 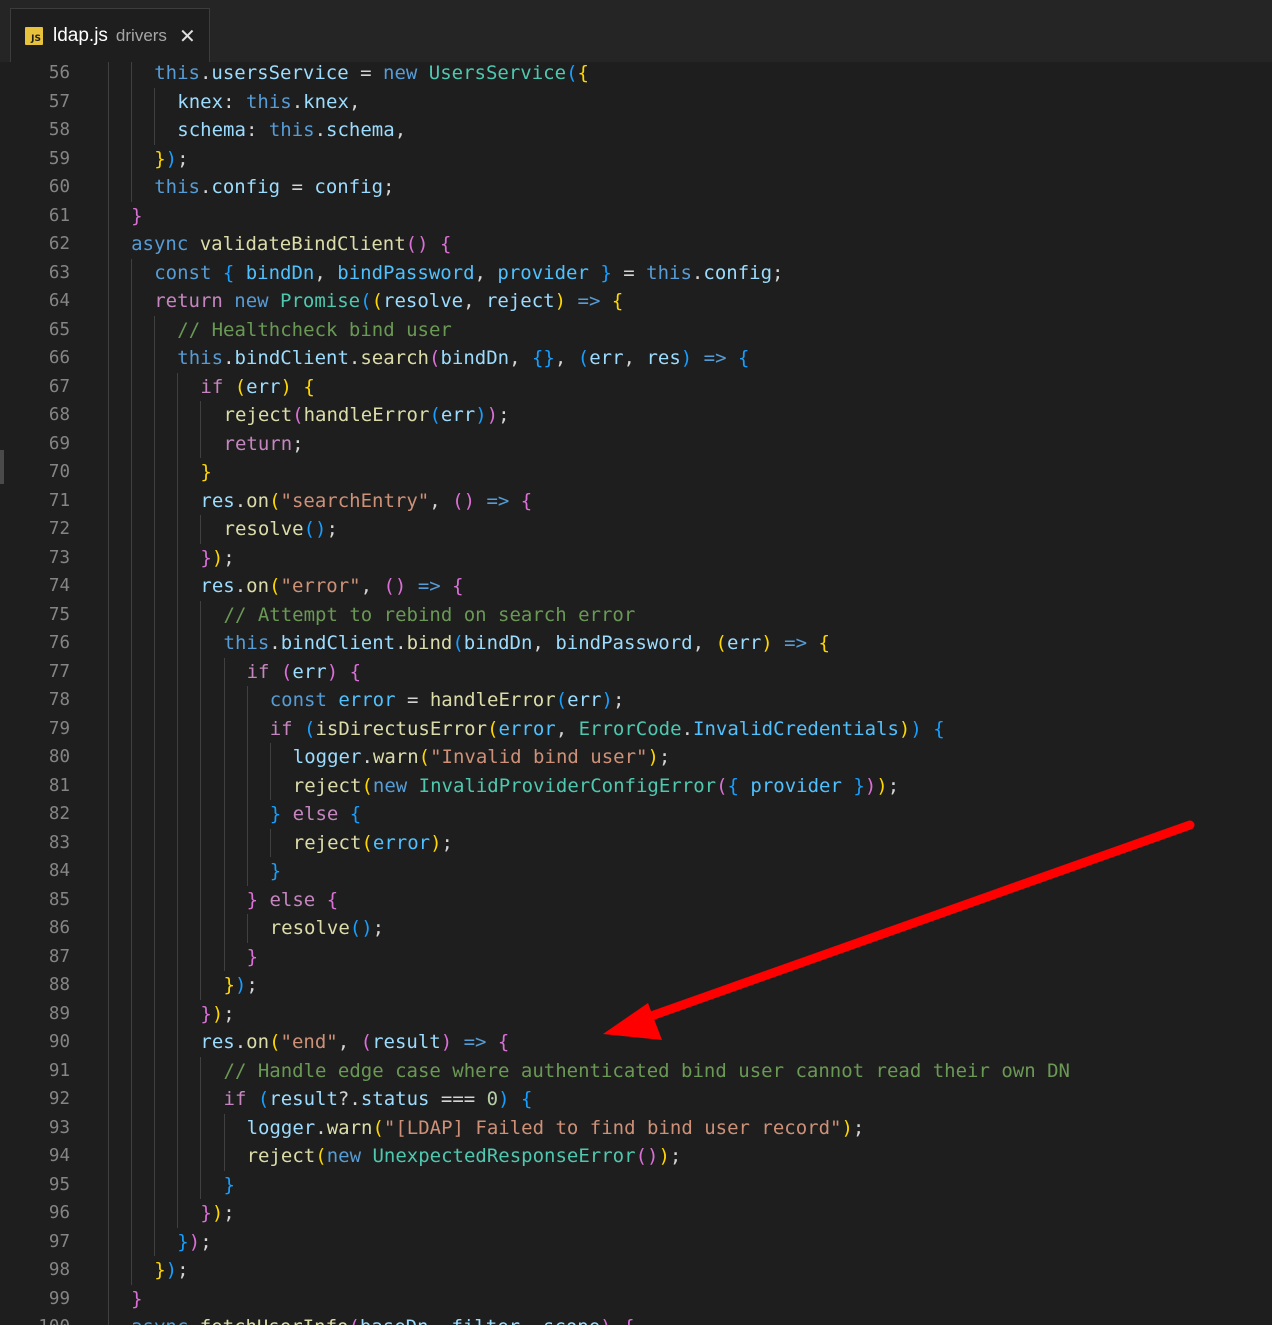 What do you see at coordinates (59, 187) in the screenshot?
I see `line-number: 60` at bounding box center [59, 187].